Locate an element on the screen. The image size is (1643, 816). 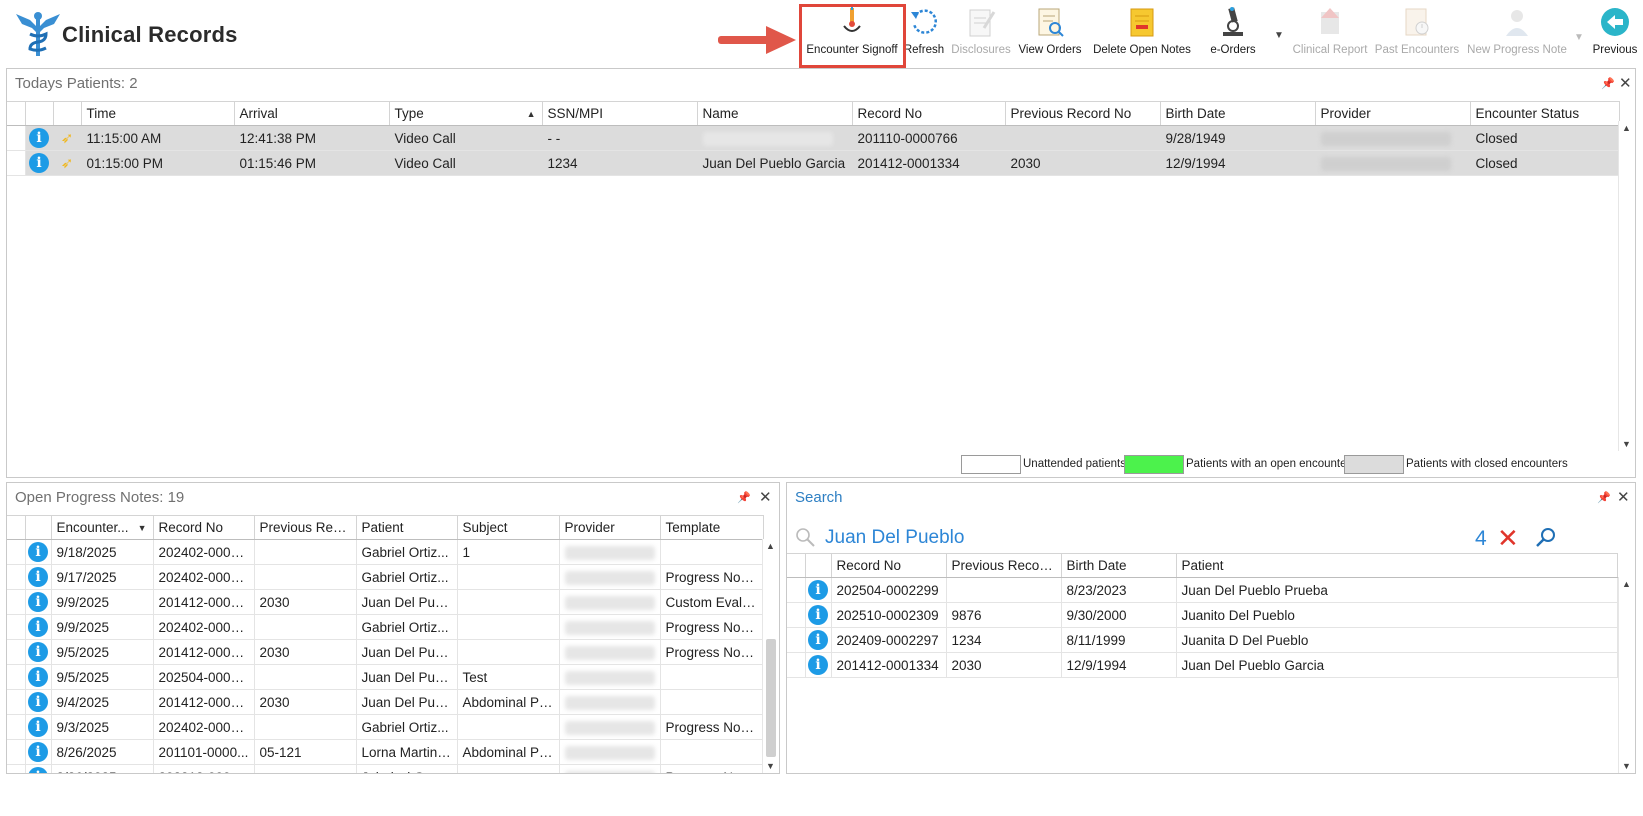
doctor-icon is located at coordinates (1517, 23).